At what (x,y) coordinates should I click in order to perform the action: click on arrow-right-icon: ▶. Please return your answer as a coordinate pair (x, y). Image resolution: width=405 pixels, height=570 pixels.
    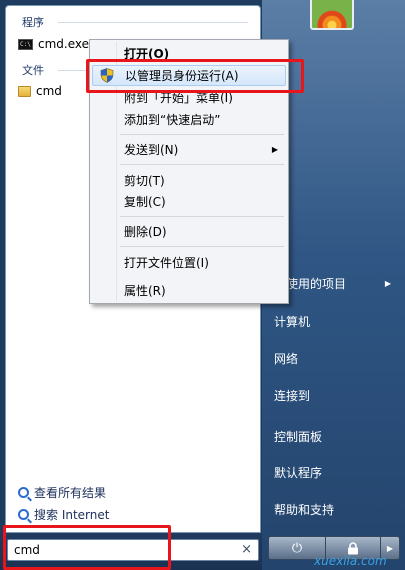
    Looking at the image, I should click on (390, 548).